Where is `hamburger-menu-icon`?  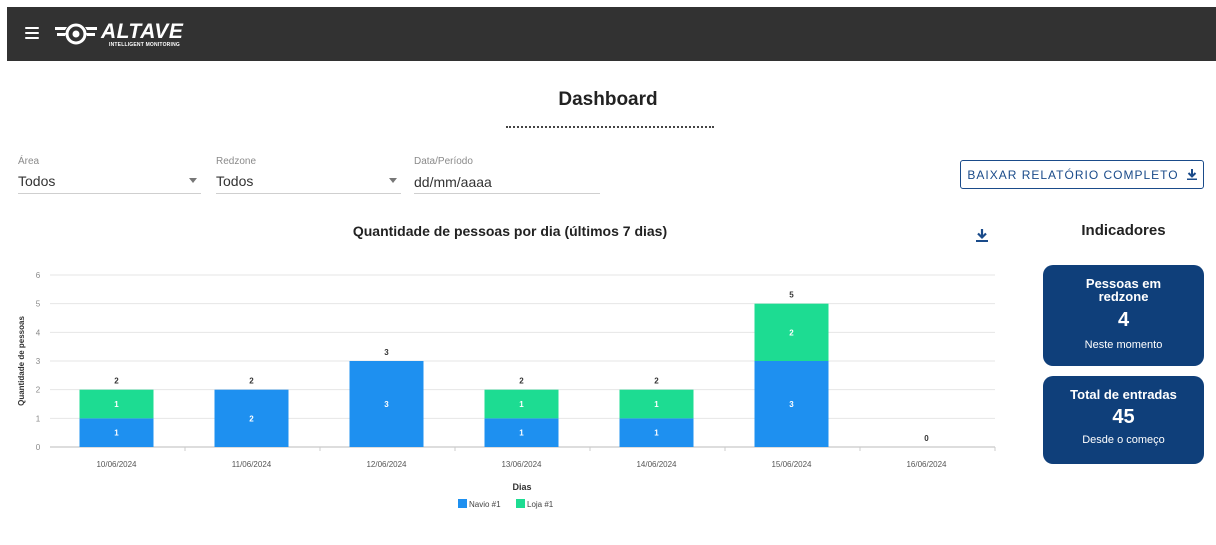
hamburger-menu-icon is located at coordinates (32, 33).